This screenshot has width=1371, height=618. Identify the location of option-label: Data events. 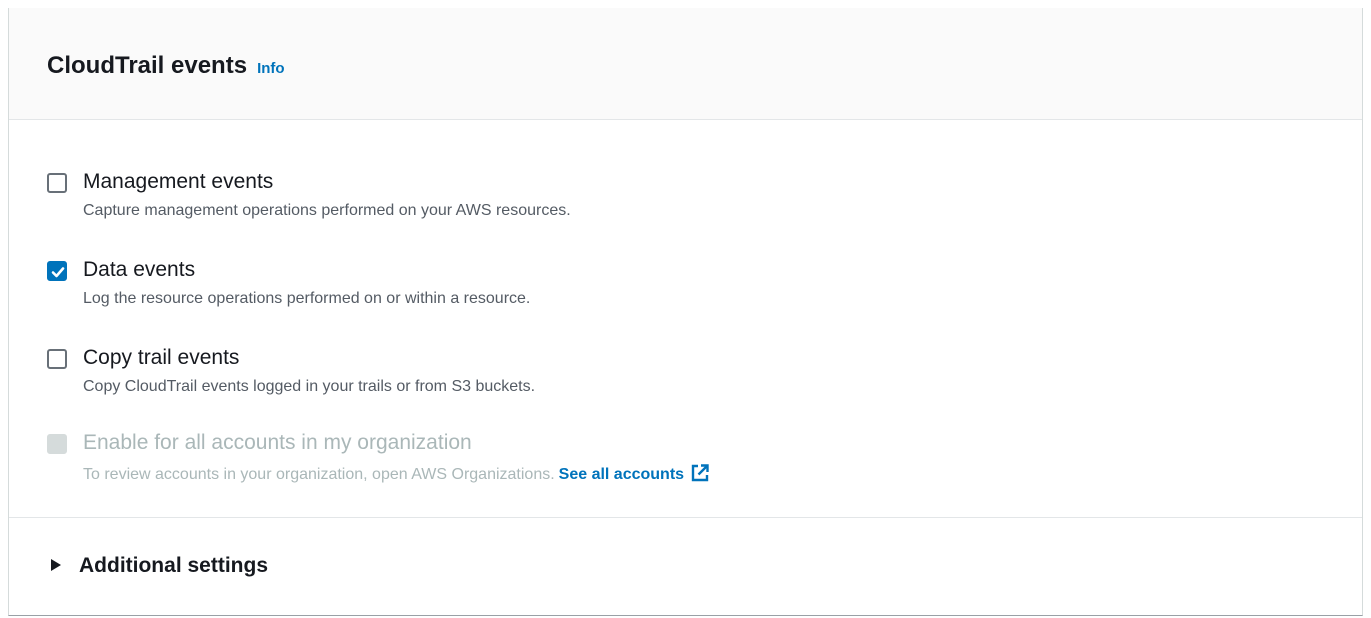
(139, 269).